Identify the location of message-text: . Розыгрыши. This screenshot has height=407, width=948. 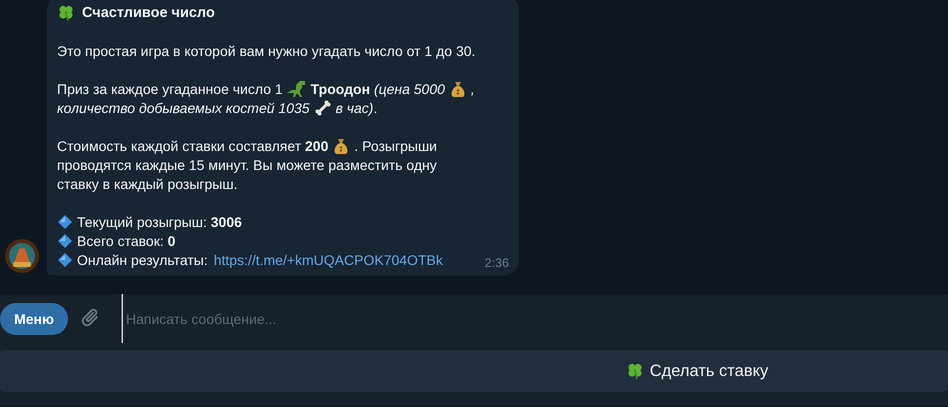
(395, 146).